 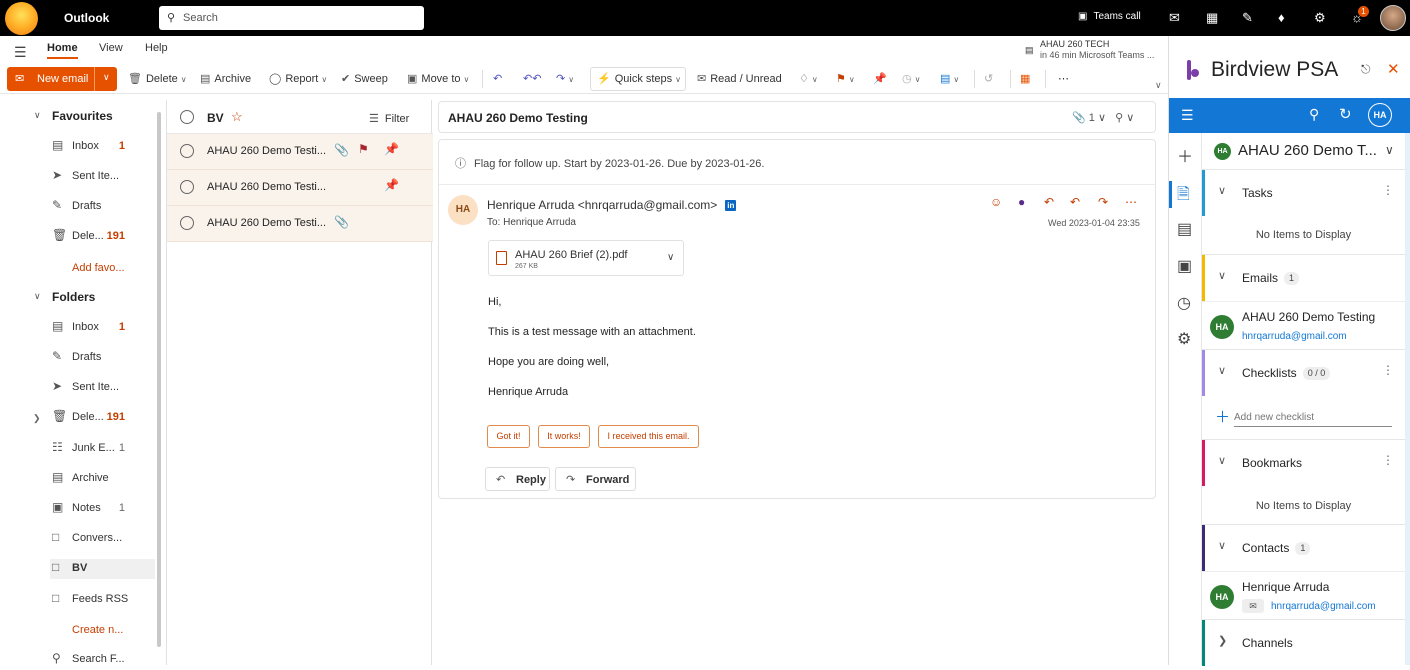 What do you see at coordinates (463, 210) in the screenshot?
I see `sender-avatar: HA` at bounding box center [463, 210].